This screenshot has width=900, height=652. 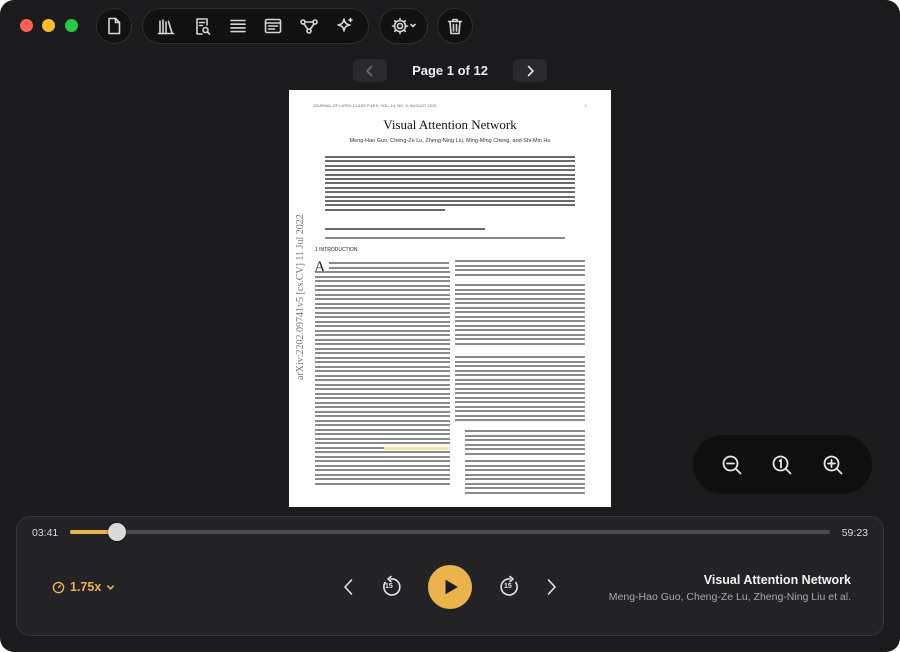 I want to click on delete-button, so click(x=455, y=26).